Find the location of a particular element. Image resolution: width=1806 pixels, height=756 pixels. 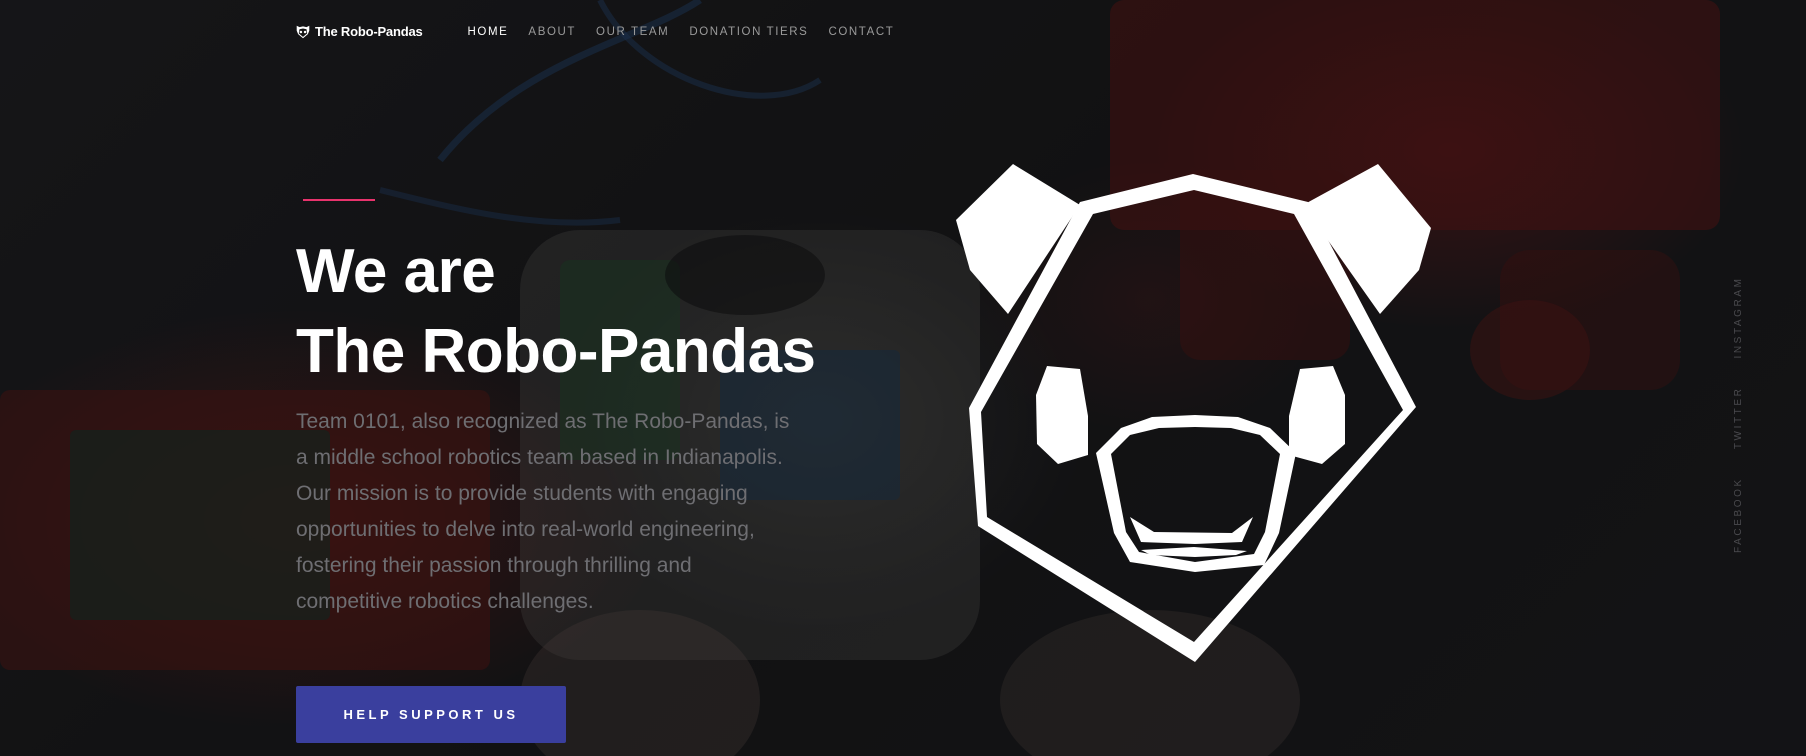

social-facebook: FACEBOOK is located at coordinates (1739, 515).